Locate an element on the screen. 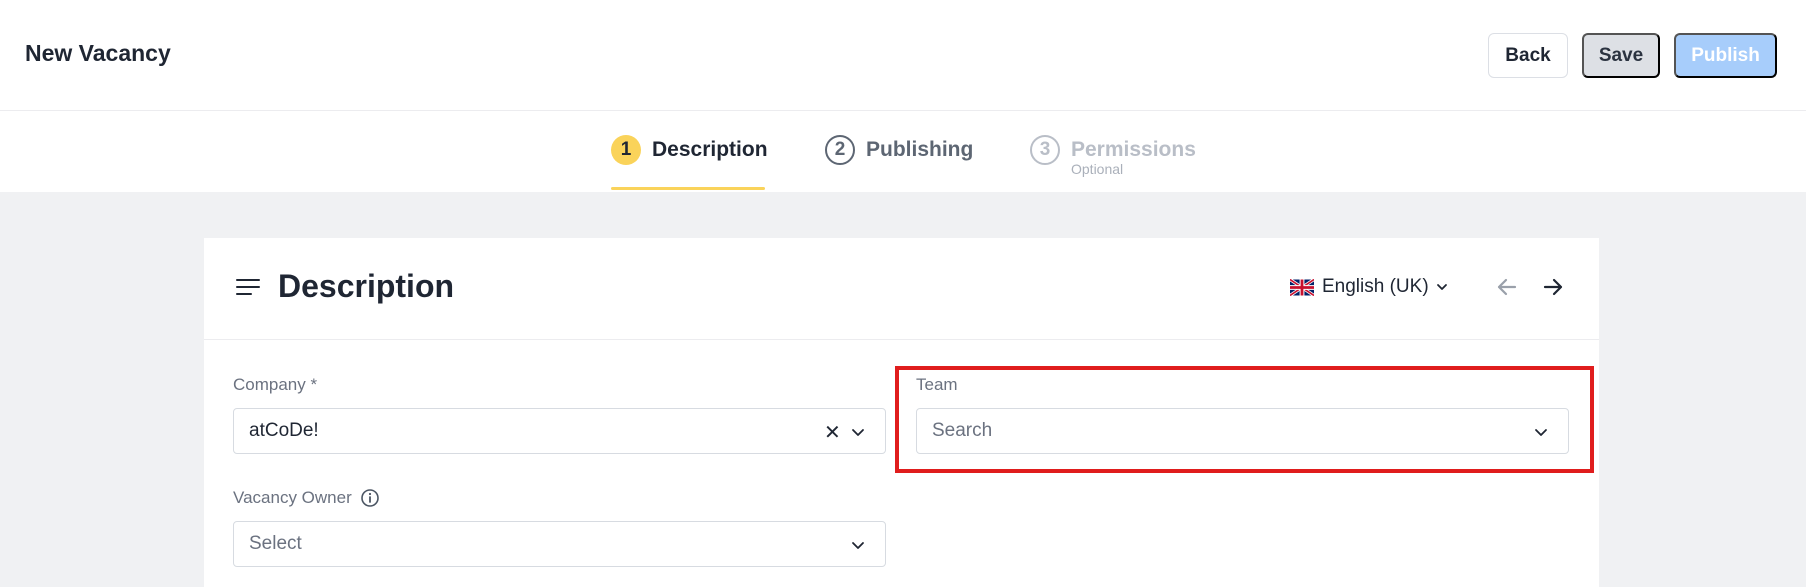  active-step-indicator is located at coordinates (688, 188).